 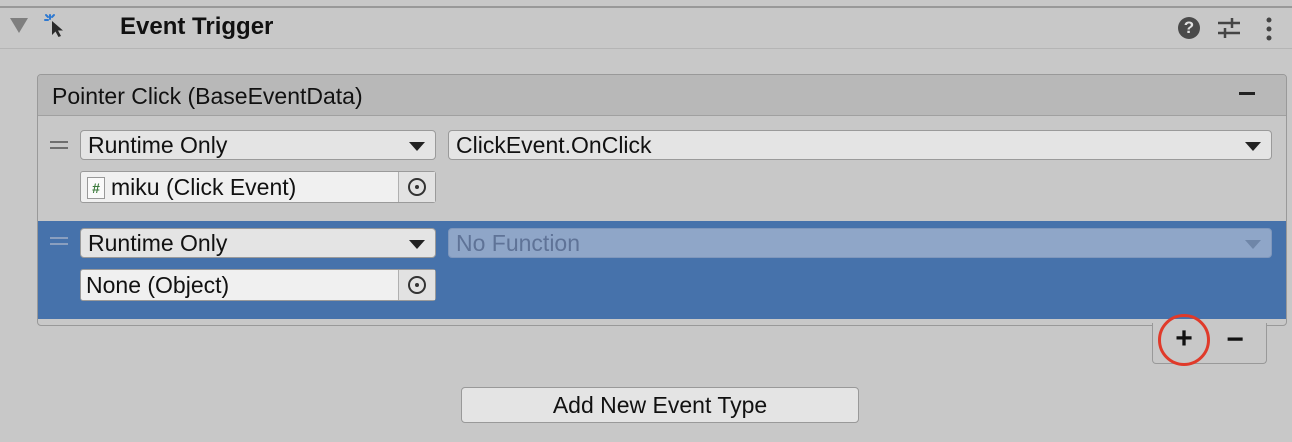 I want to click on foldout-arrow-icon, so click(x=19, y=25).